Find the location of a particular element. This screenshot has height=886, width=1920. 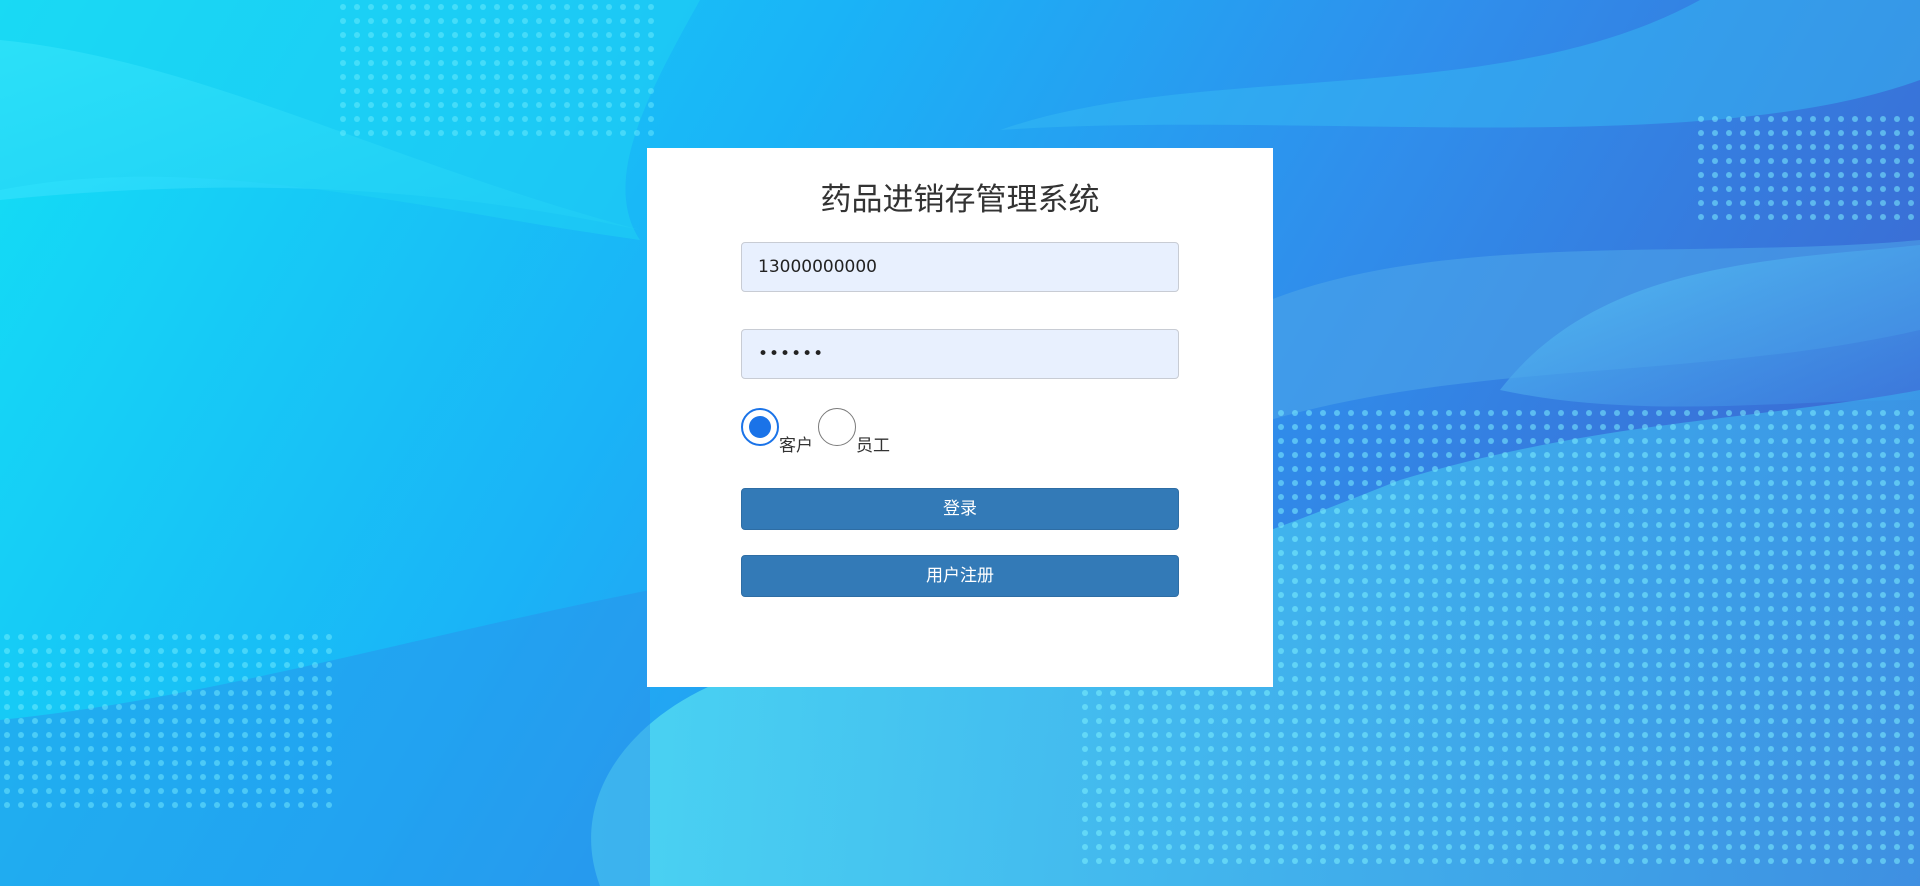

username-input is located at coordinates (960, 267).